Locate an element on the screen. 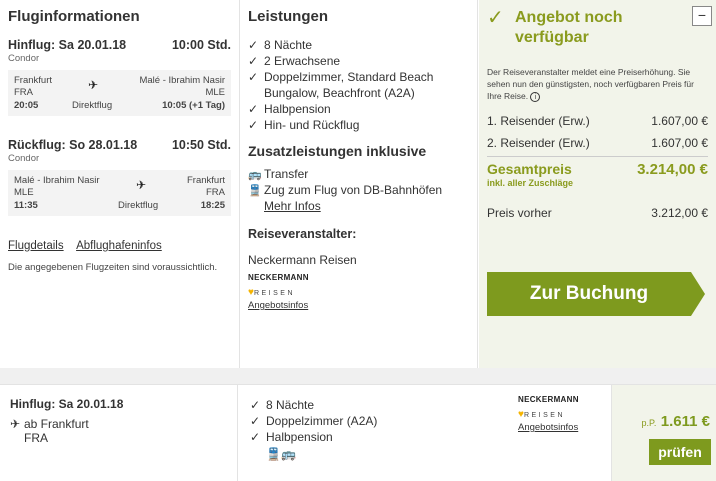 This screenshot has height=481, width=716. extra-transfer: 🚌 Transfer is located at coordinates (278, 174).